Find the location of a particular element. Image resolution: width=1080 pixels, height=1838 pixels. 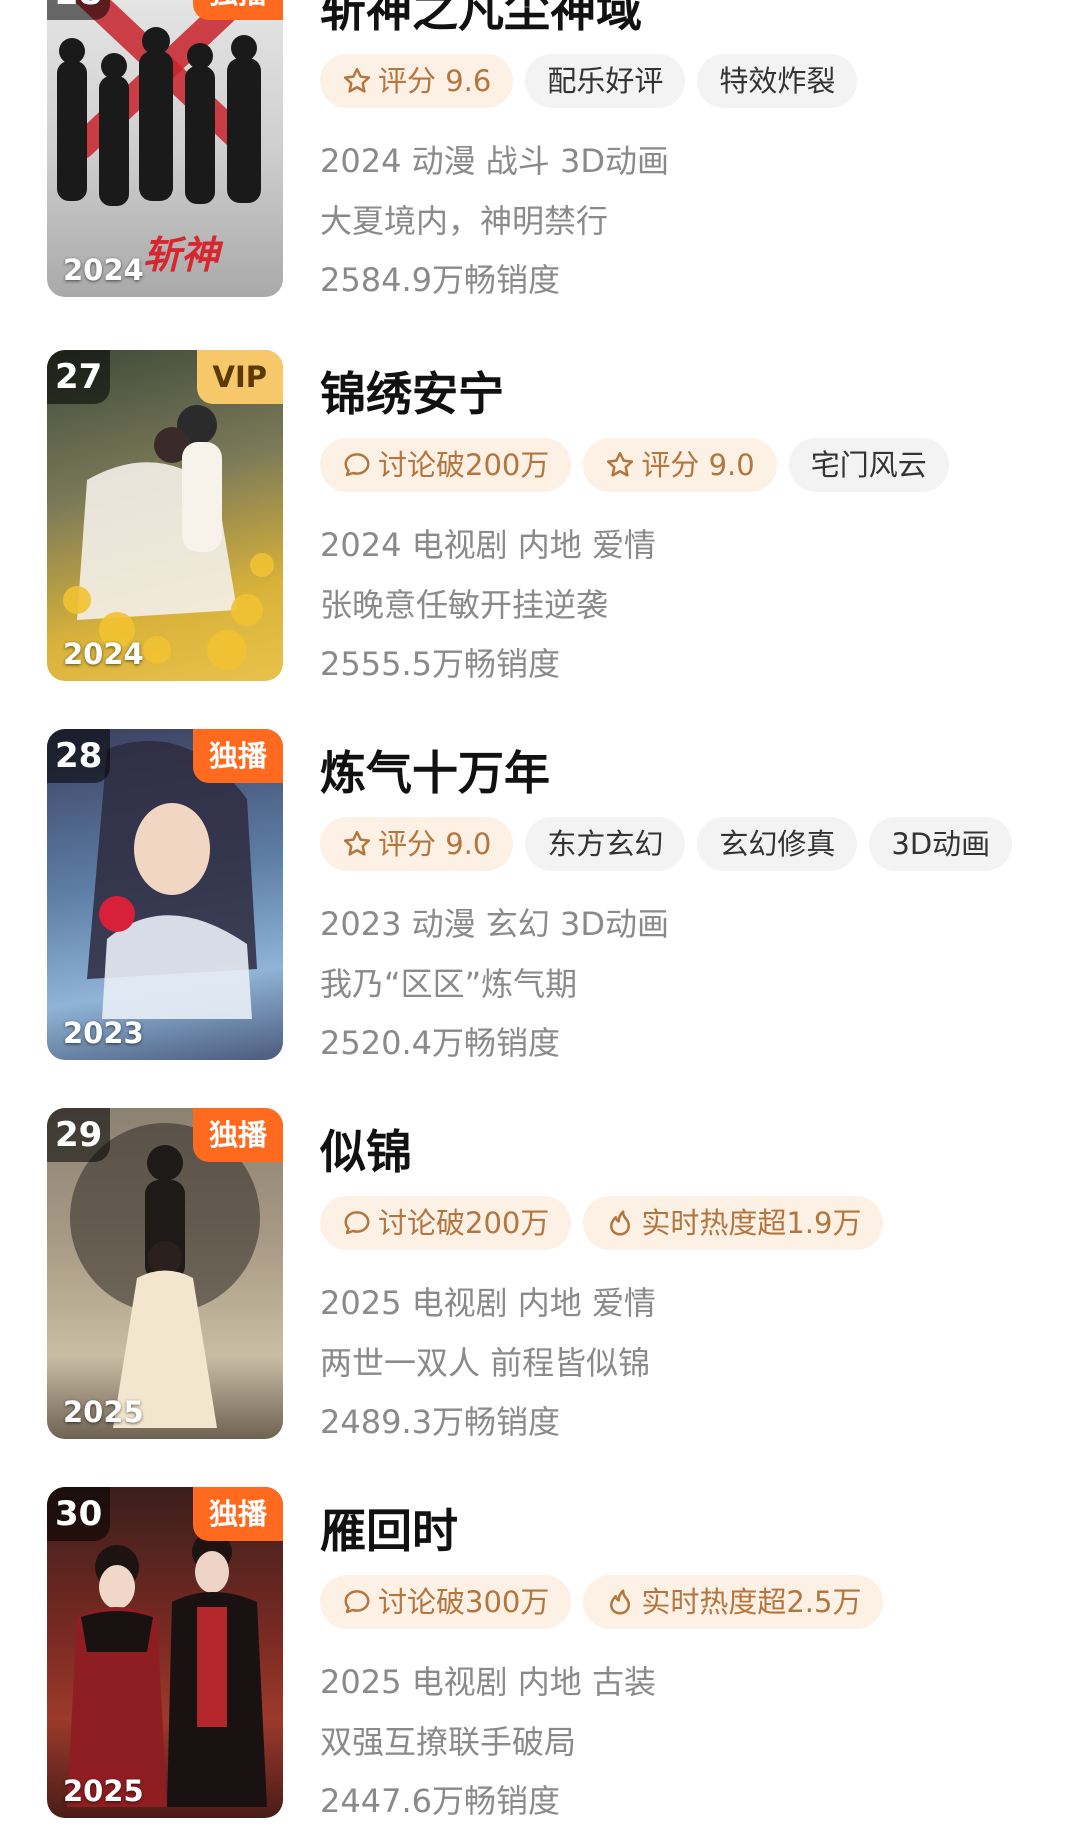

info-line: 2023 动漫 玄幻 3D动画 is located at coordinates (494, 924).